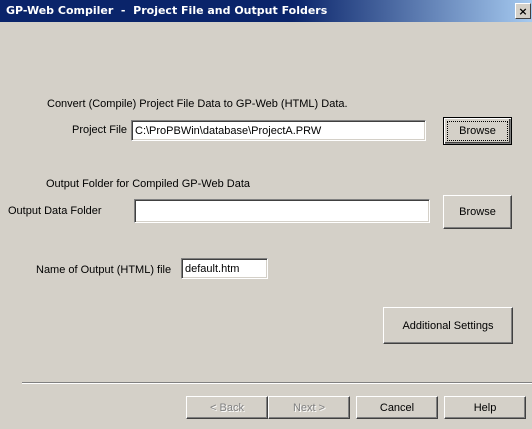 The width and height of the screenshot is (532, 429). Describe the element at coordinates (309, 407) in the screenshot. I see `next-button: Next >` at that location.